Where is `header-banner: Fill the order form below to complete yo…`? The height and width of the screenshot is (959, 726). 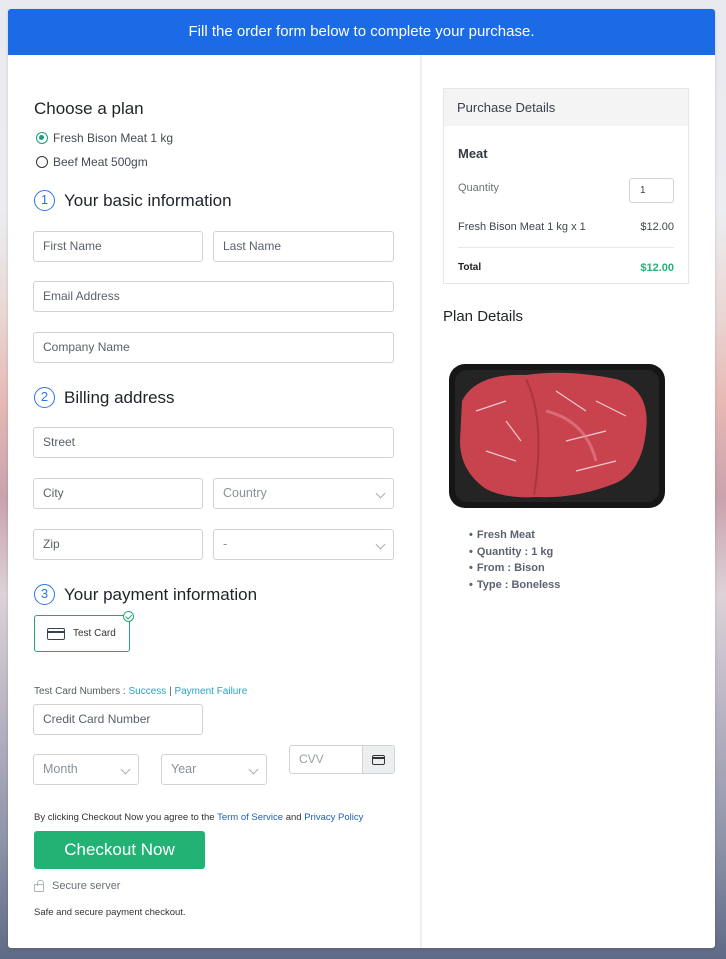 header-banner: Fill the order form below to complete yo… is located at coordinates (361, 32).